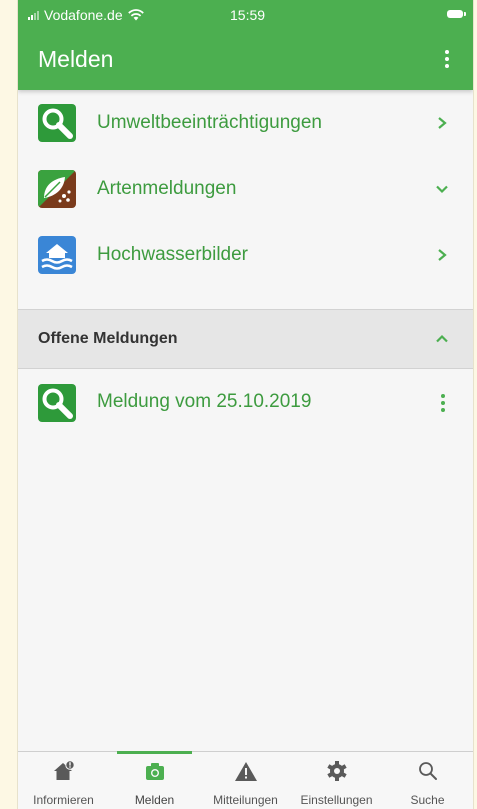 This screenshot has height=809, width=477. I want to click on nav-label: Melden, so click(154, 800).